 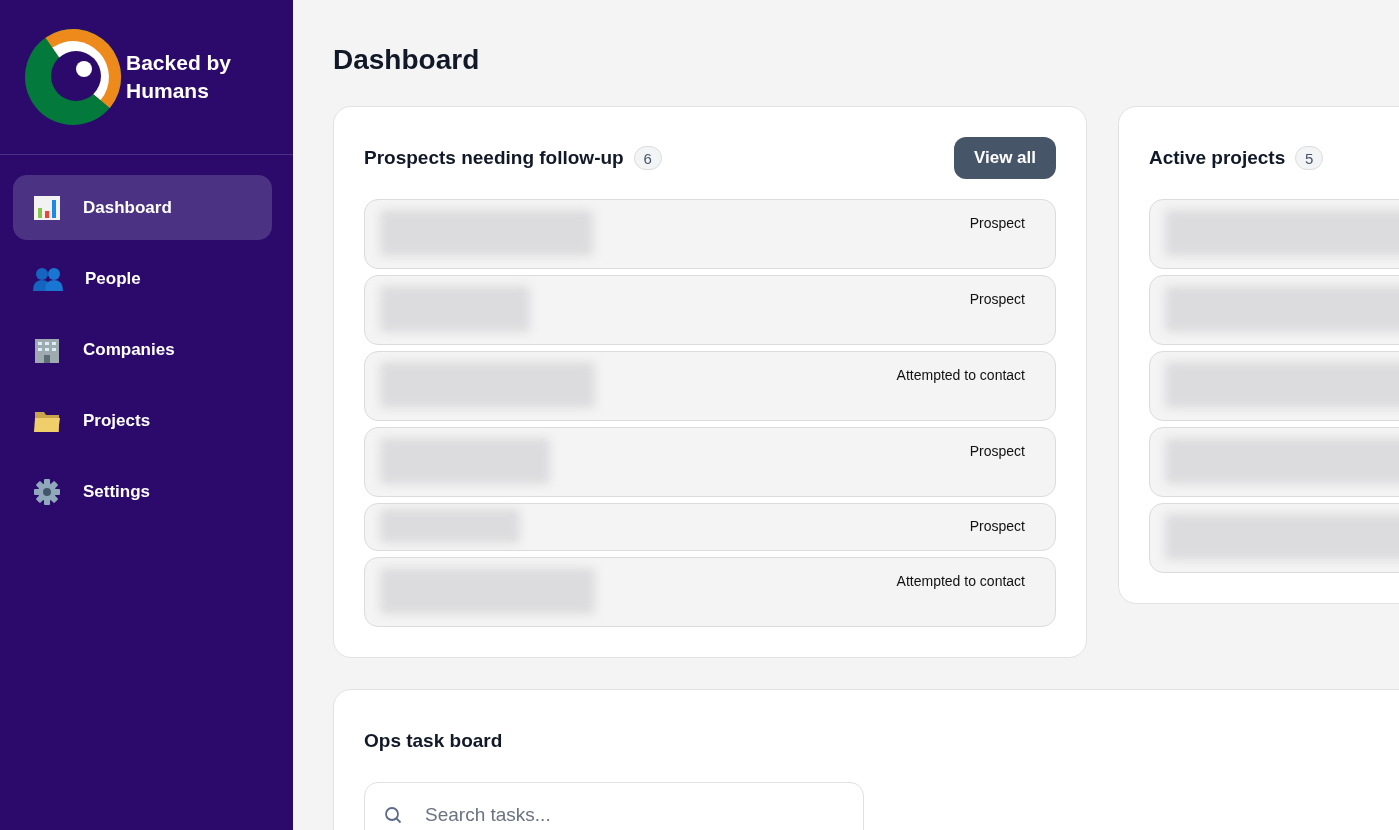 I want to click on nav-item: Dashboard, so click(x=142, y=207).